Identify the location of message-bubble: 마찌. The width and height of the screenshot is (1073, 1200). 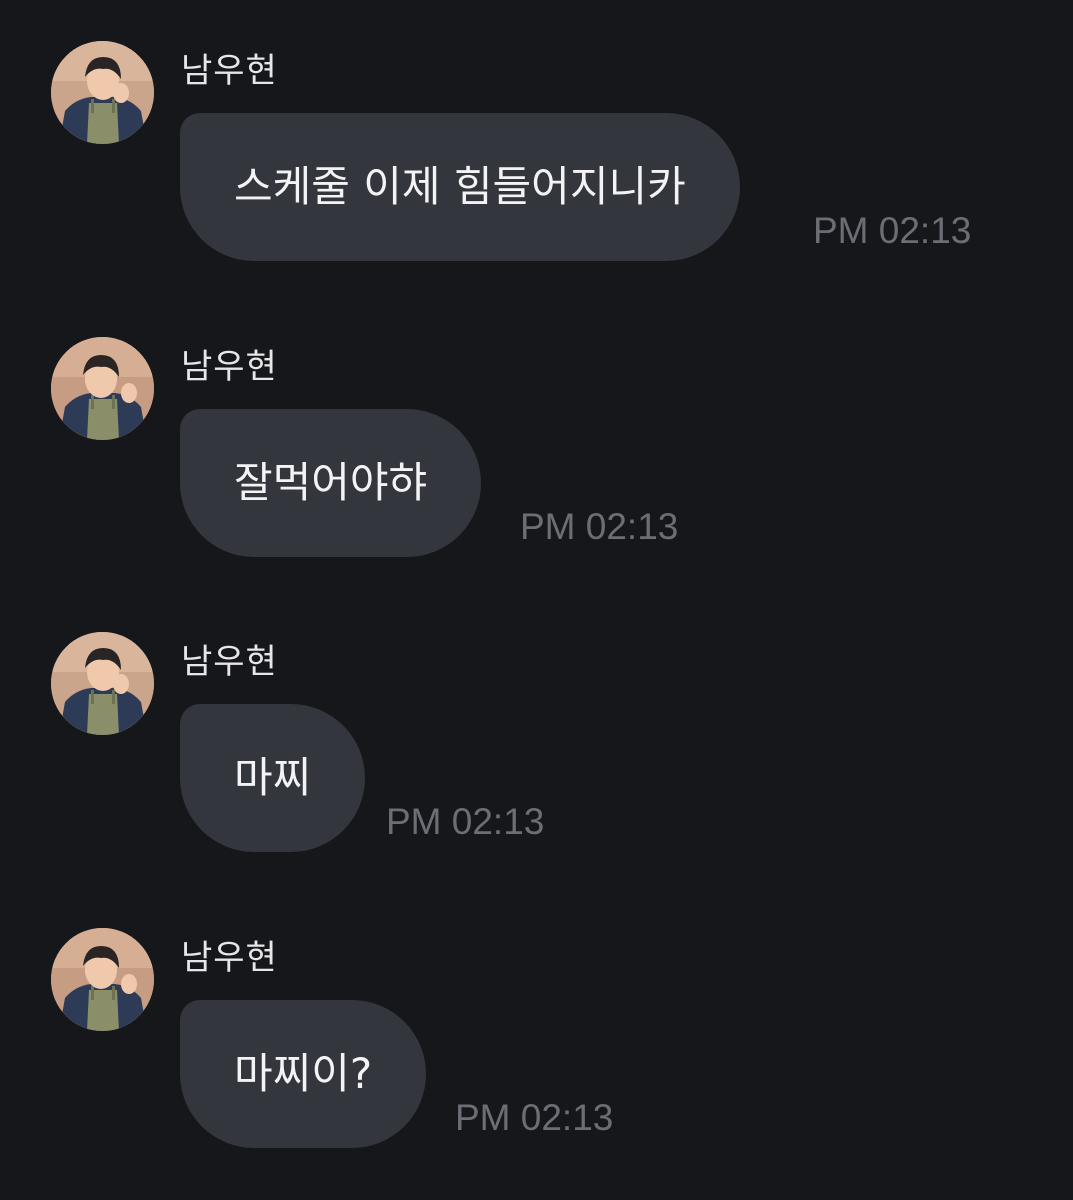
(273, 778).